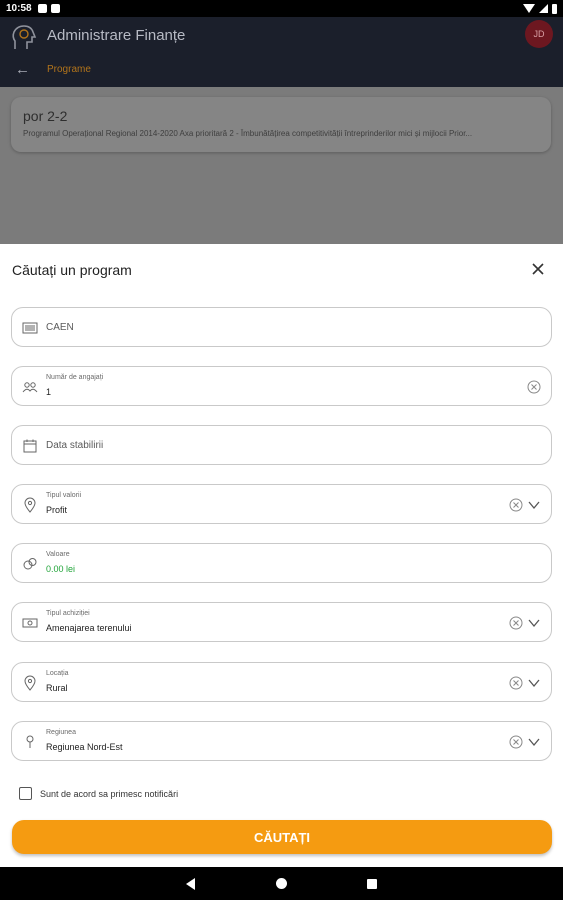  Describe the element at coordinates (84, 747) in the screenshot. I see `region-value: Regiunea Nord-Est` at that location.